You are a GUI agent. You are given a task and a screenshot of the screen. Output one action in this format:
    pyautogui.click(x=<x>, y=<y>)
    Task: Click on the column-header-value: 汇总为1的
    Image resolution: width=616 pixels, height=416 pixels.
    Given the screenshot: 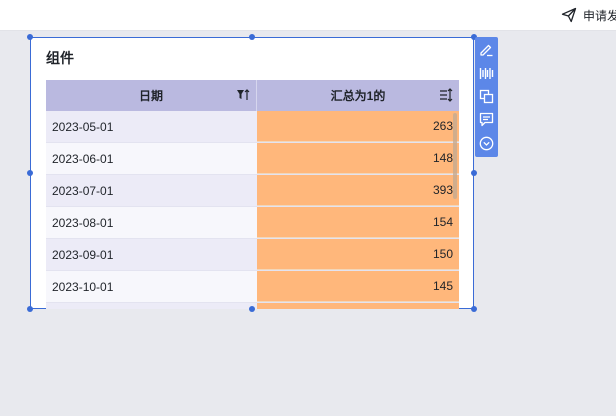 What is the action you would take?
    pyautogui.click(x=358, y=95)
    